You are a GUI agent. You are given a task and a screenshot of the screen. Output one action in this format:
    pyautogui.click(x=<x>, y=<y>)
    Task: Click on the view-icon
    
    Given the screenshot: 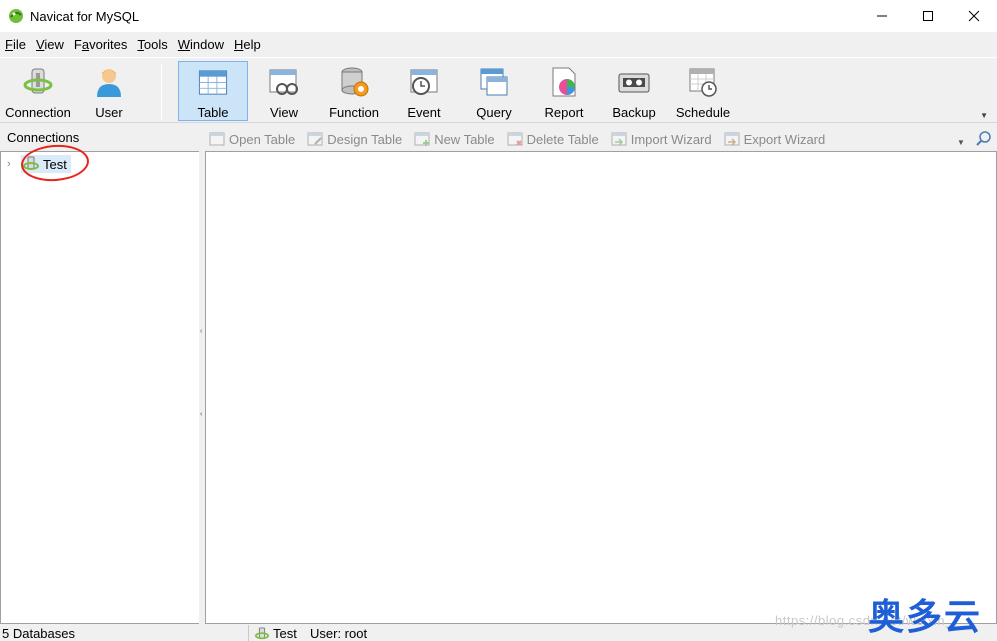 What is the action you would take?
    pyautogui.click(x=283, y=82)
    